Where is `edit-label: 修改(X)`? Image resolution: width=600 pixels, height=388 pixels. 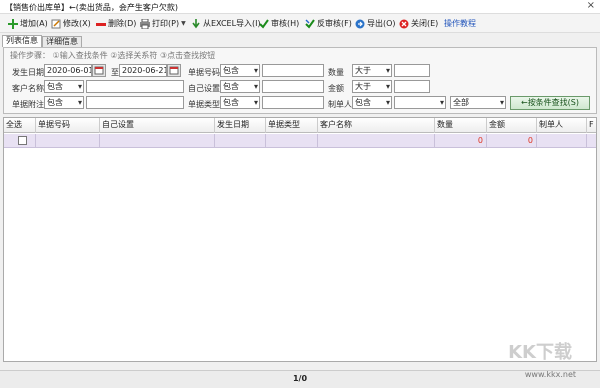 edit-label: 修改(X) is located at coordinates (77, 23).